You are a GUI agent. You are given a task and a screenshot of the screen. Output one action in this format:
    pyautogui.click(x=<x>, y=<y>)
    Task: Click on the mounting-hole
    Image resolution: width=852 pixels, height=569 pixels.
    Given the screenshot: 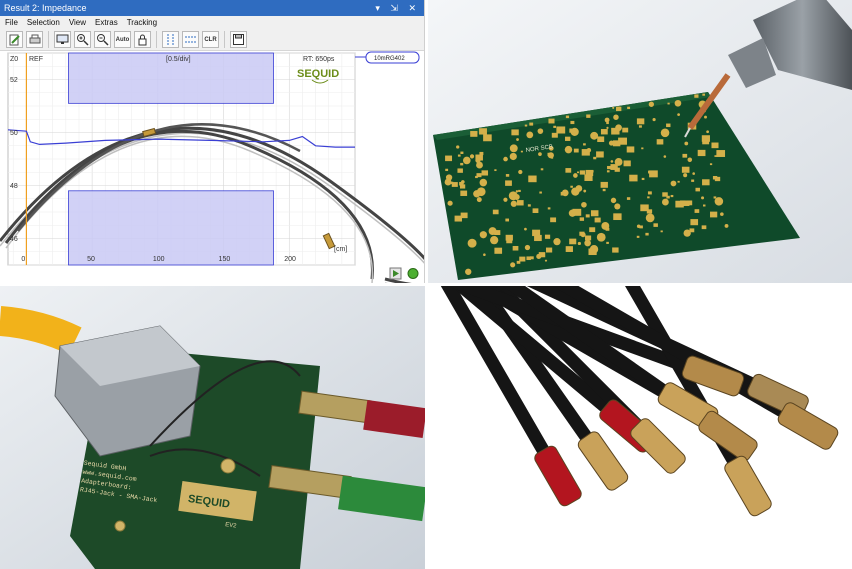 What is the action you would take?
    pyautogui.click(x=228, y=466)
    